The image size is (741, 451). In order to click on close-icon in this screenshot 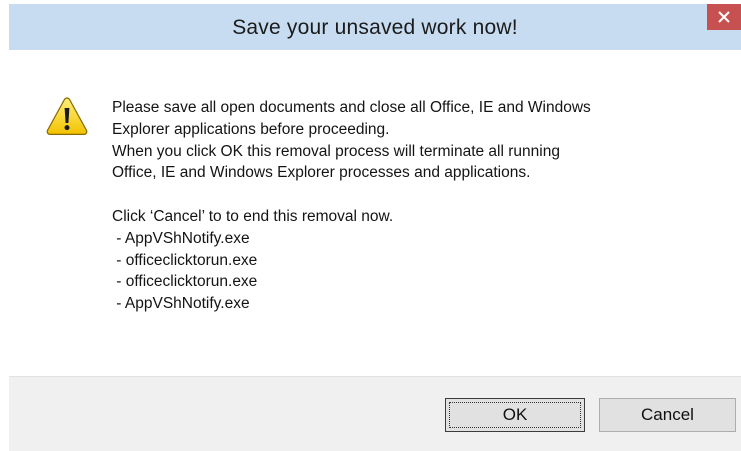, I will do `click(724, 17)`.